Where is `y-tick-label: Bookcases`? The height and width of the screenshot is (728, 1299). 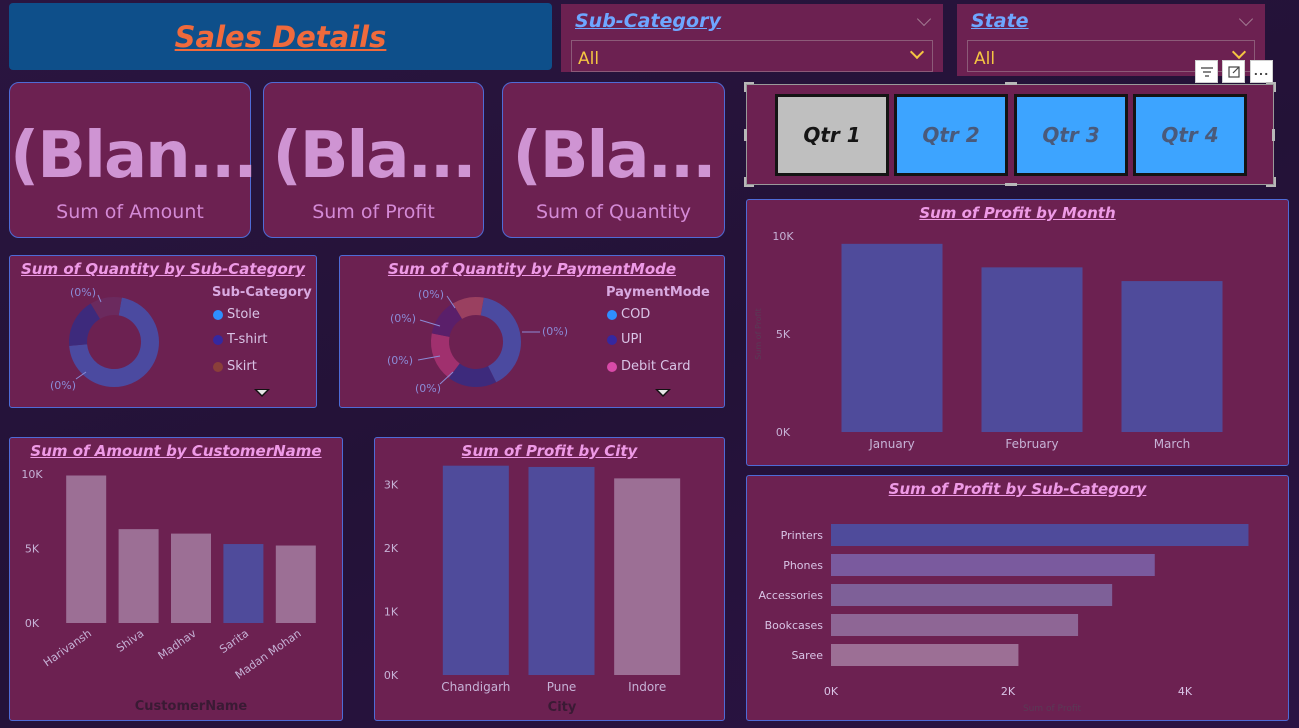
y-tick-label: Bookcases is located at coordinates (794, 625).